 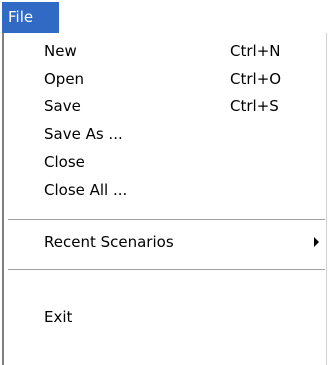 What do you see at coordinates (254, 106) in the screenshot?
I see `menu-item-shortcut: Ctrl+S` at bounding box center [254, 106].